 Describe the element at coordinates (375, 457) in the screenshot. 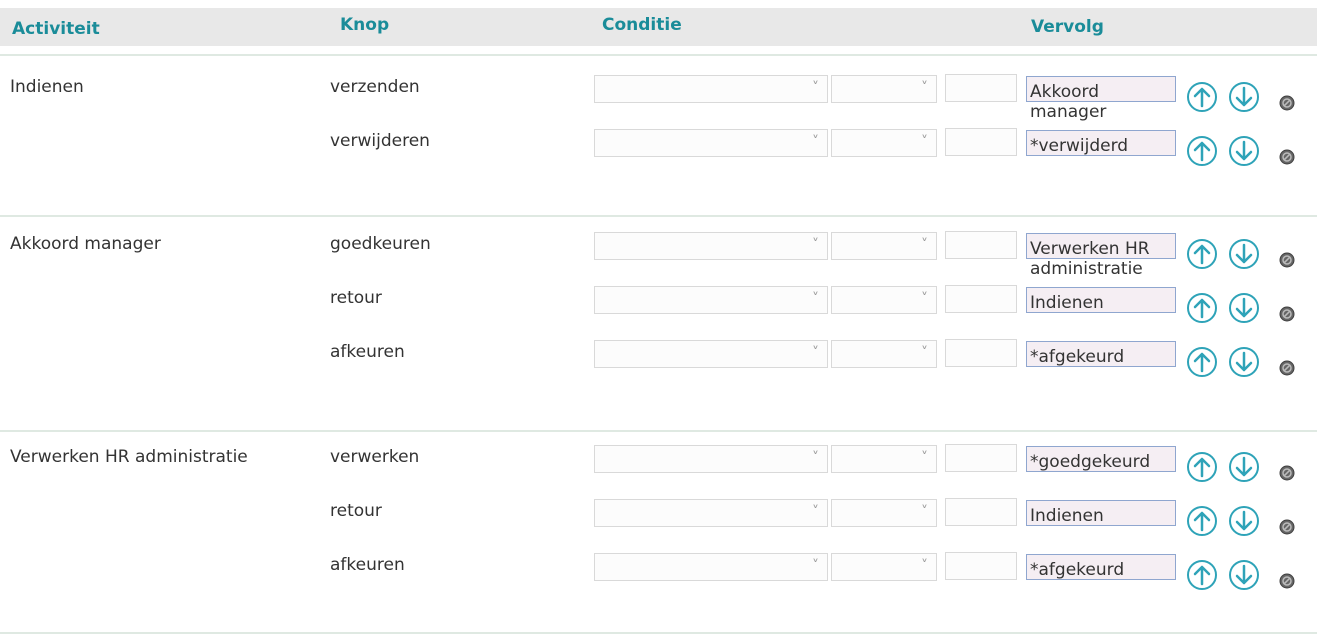

I see `button-name-label: verwerken` at that location.